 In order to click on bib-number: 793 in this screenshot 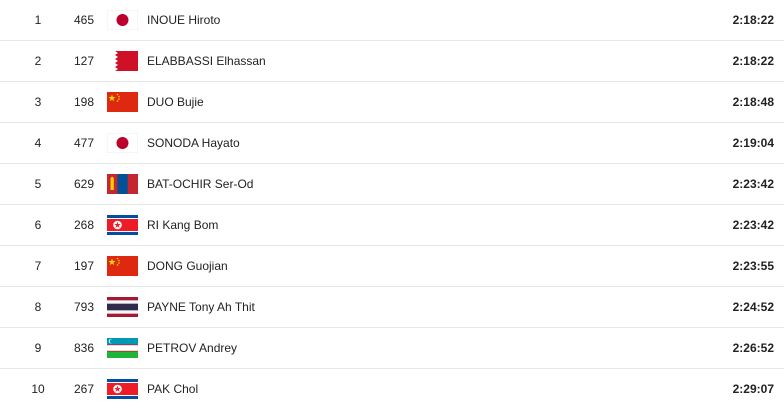, I will do `click(83, 307)`.